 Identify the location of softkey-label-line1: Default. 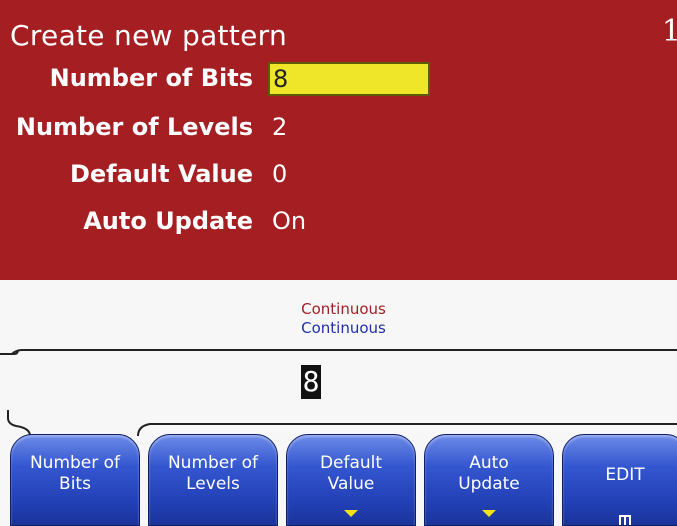
(351, 463).